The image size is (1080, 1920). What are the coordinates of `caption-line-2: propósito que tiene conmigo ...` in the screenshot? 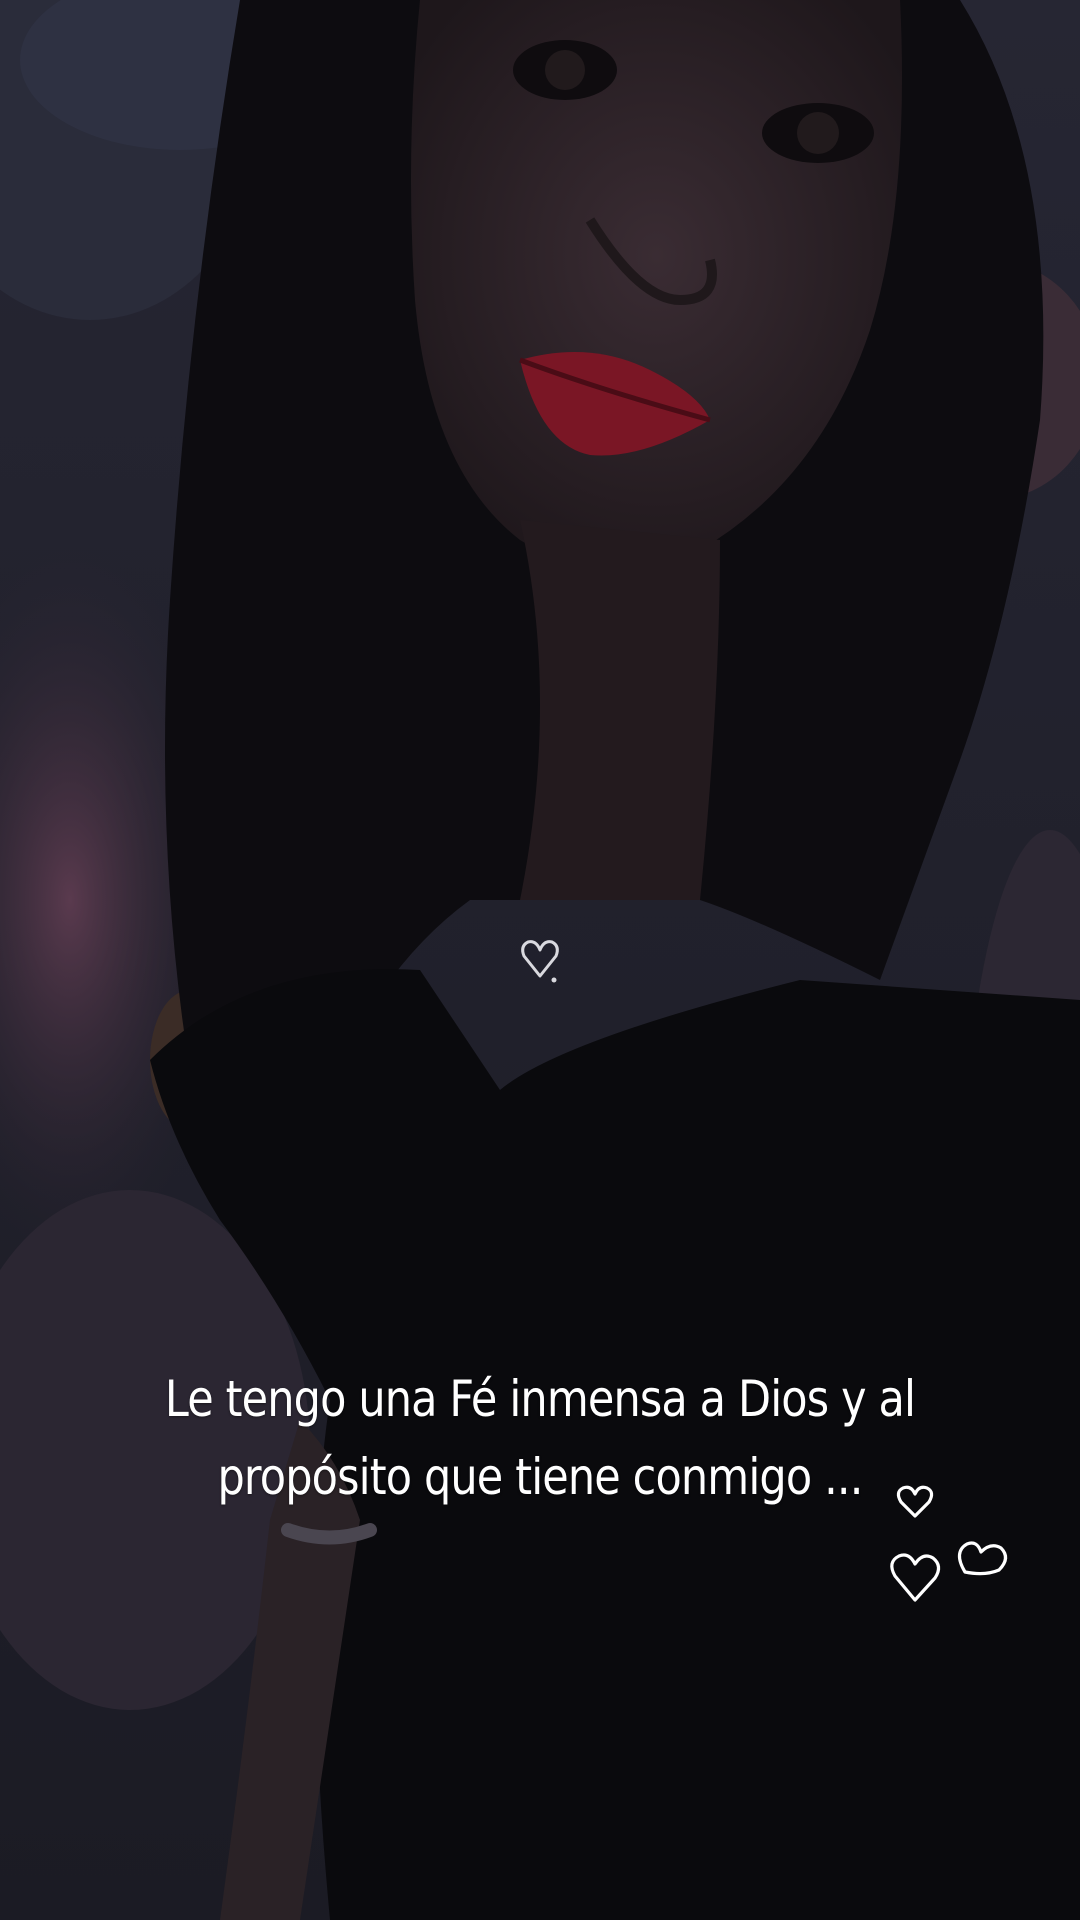 It's located at (540, 1477).